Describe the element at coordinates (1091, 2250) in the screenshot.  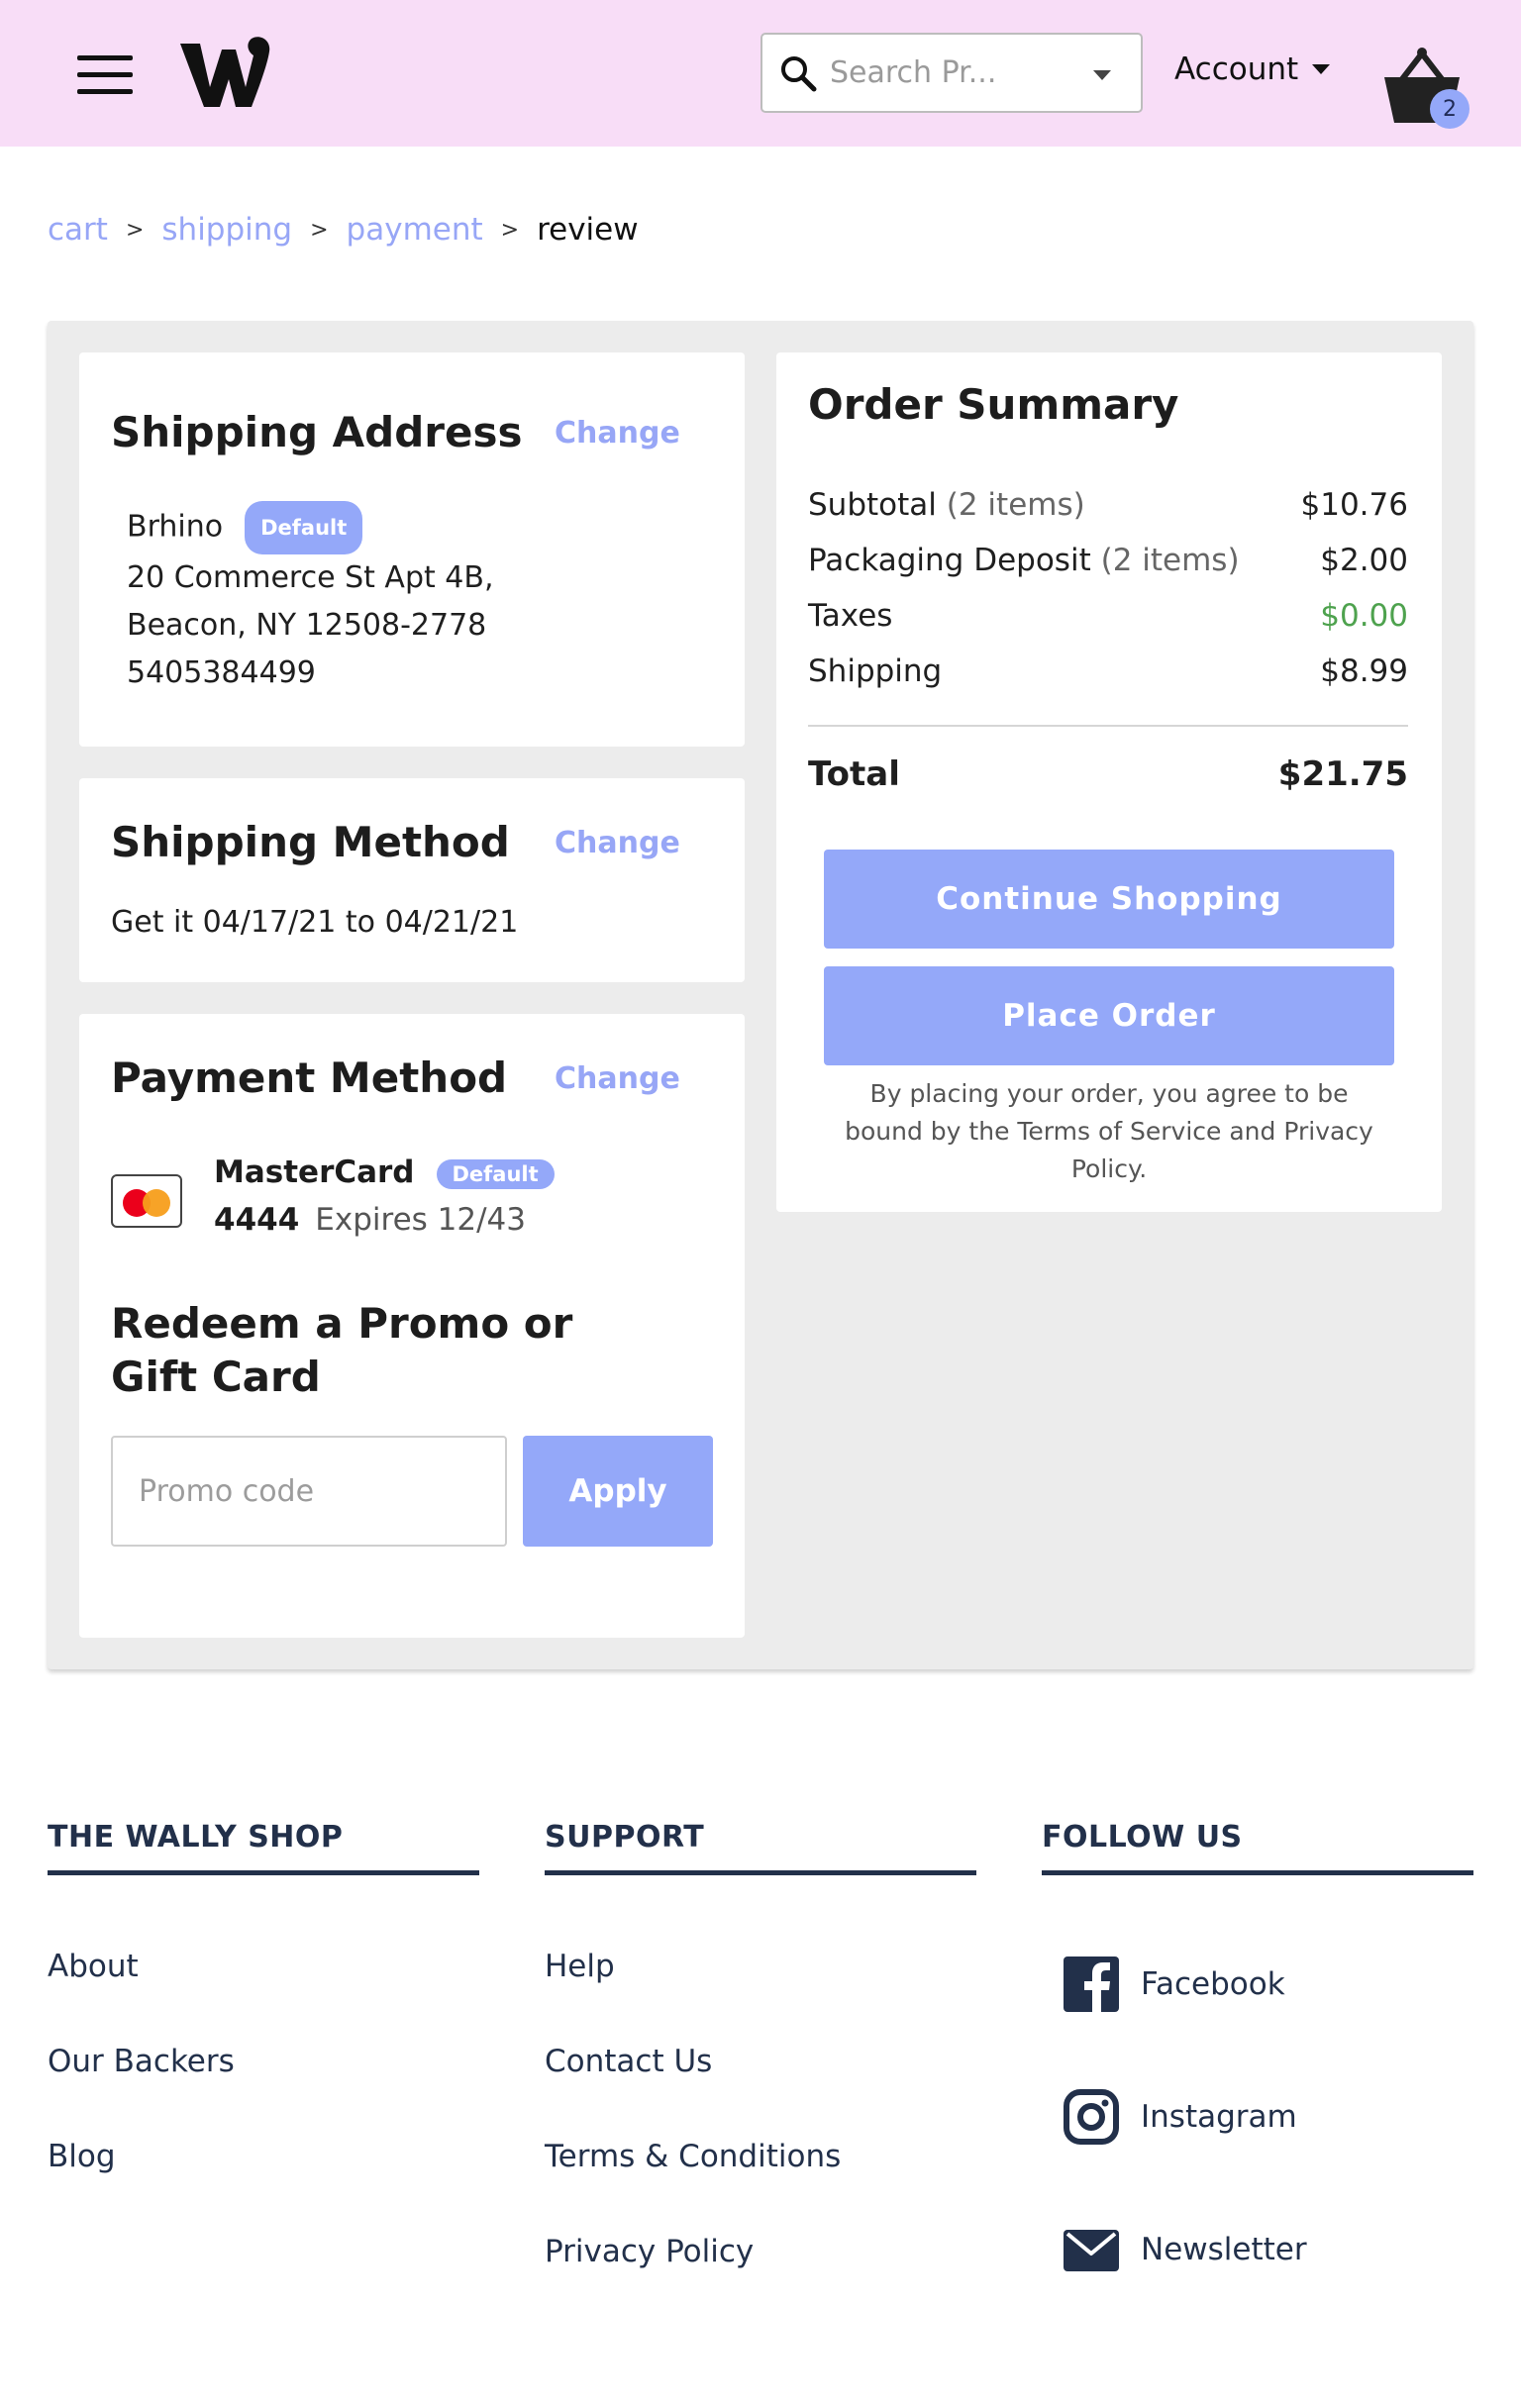
I see `mail-icon` at that location.